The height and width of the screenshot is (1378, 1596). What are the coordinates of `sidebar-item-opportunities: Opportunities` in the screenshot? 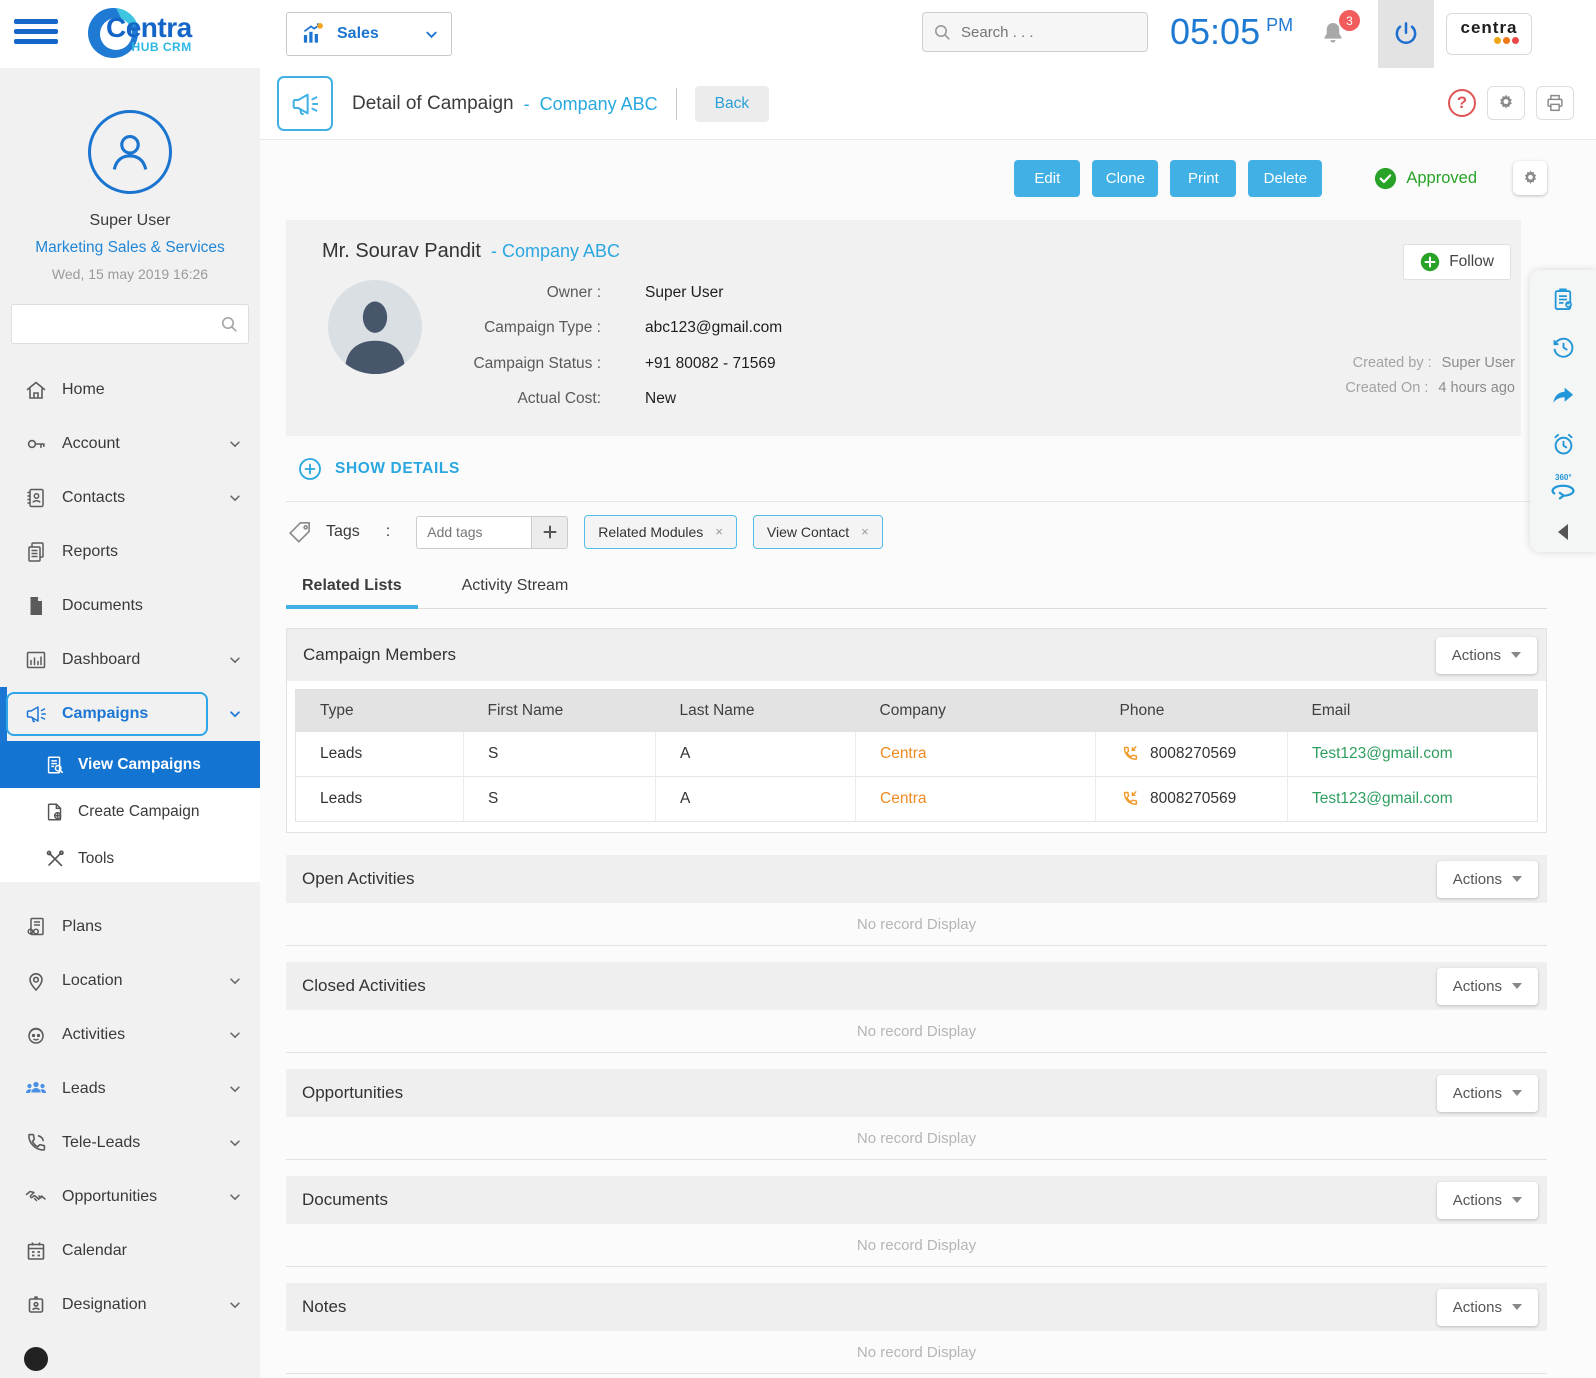 It's located at (130, 1197).